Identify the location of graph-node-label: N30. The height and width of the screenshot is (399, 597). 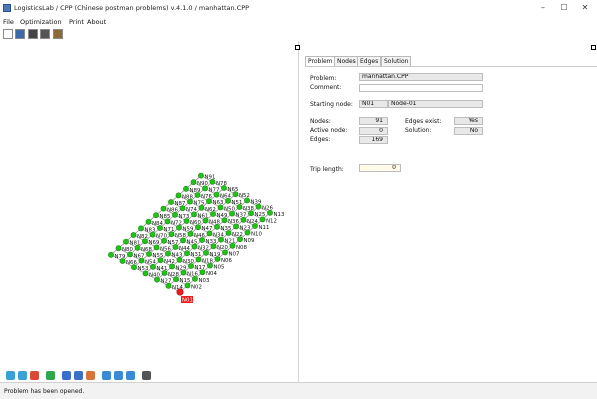
(188, 262).